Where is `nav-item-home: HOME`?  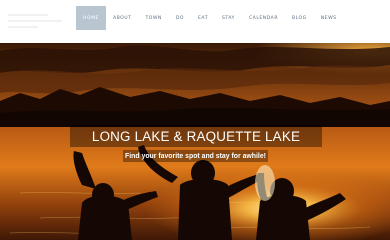 nav-item-home: HOME is located at coordinates (91, 18).